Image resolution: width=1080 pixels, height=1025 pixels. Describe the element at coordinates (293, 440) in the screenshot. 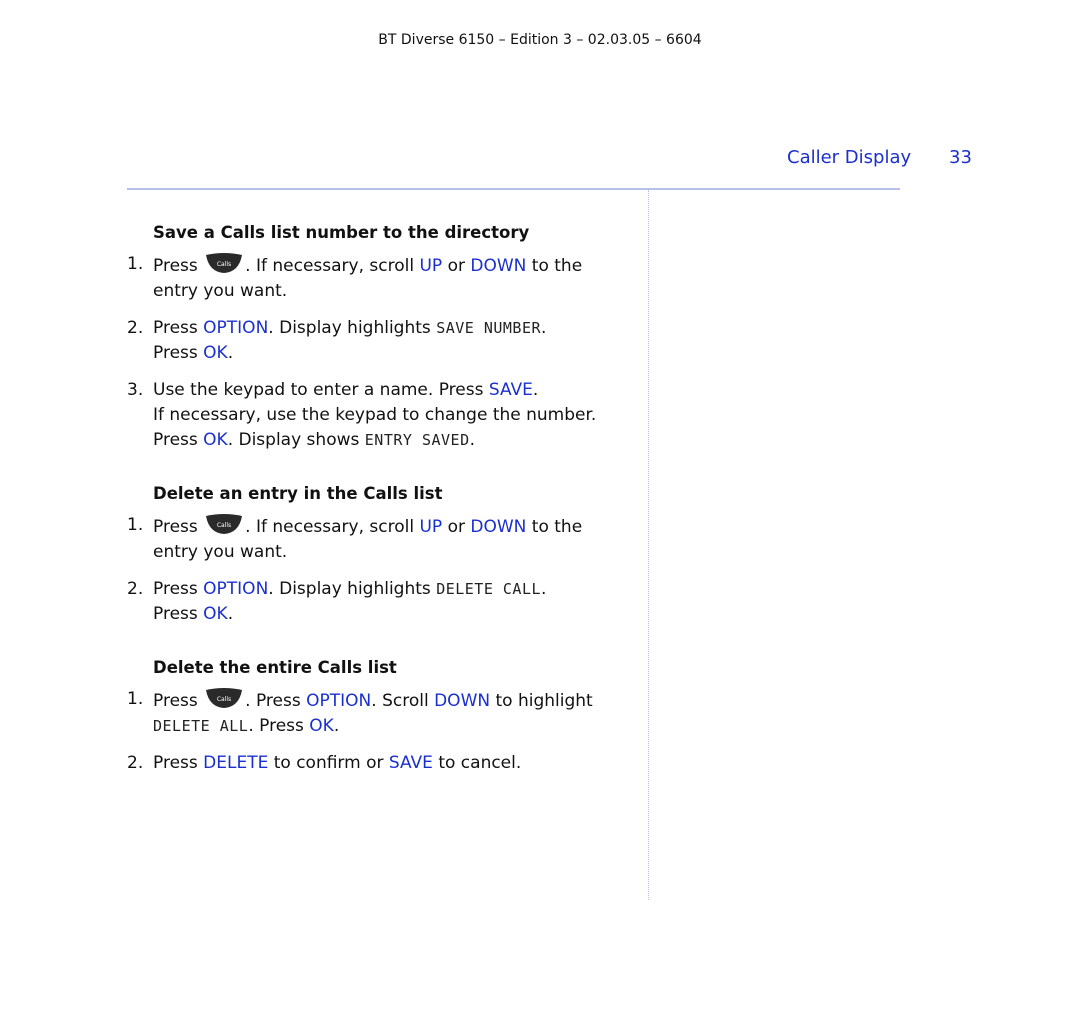

I see `text: . Display shows` at that location.